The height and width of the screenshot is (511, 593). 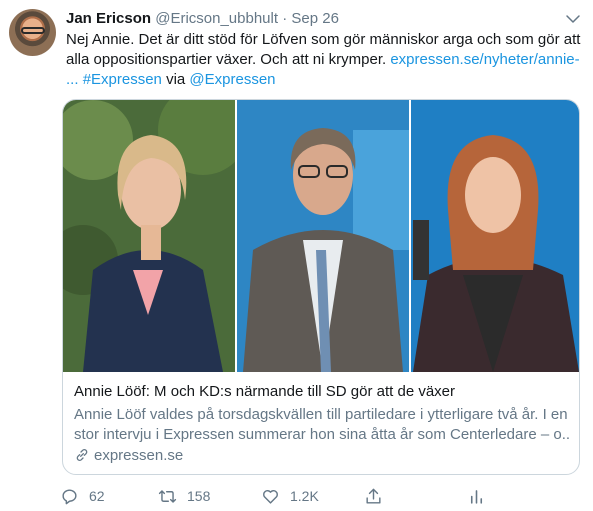 I want to click on author-name: Jan Ericson, so click(x=108, y=18).